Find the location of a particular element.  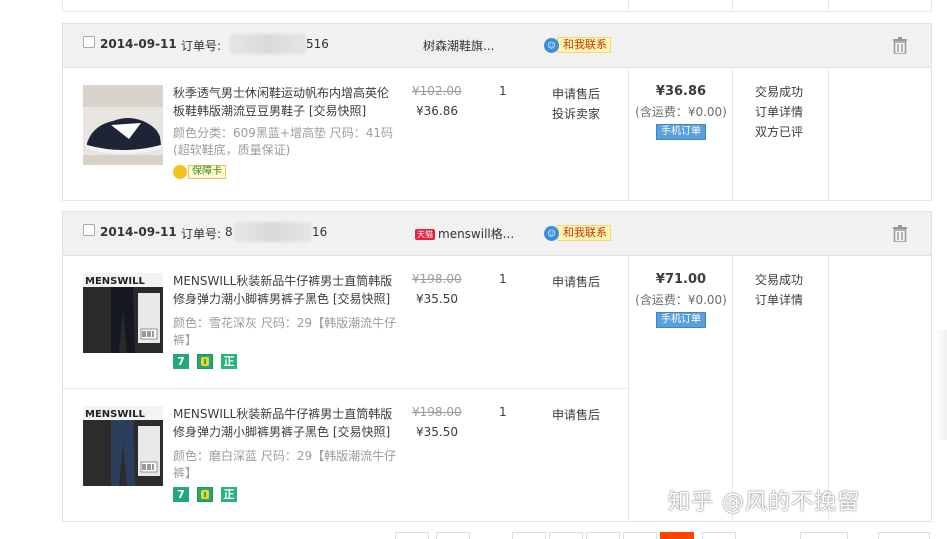

product-title-link: 秋季透气男士休闲鞋运动帆布内增高英伦板鞋韩版潮流豆豆男鞋子 [交易快照] is located at coordinates (285, 102).